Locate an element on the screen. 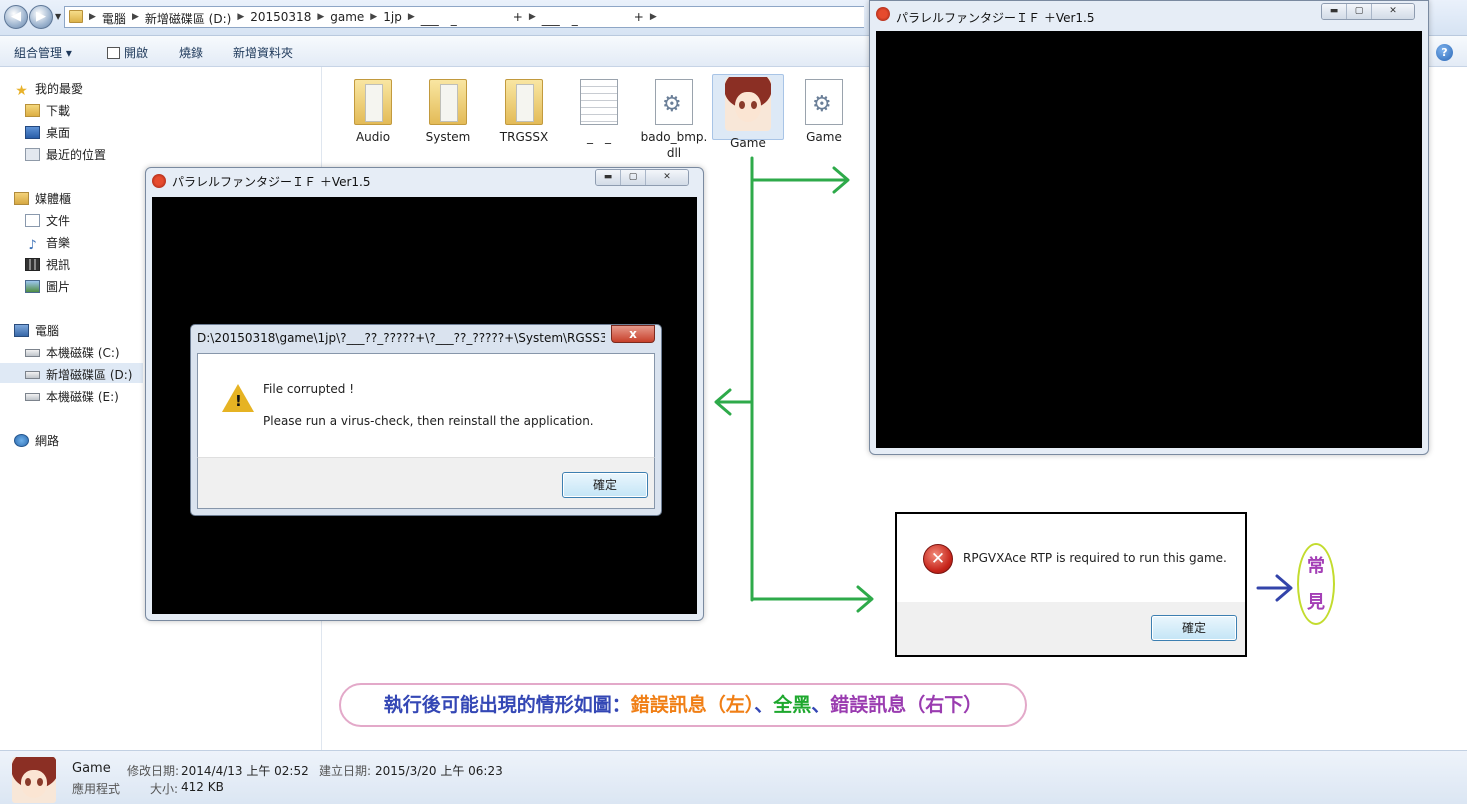 The height and width of the screenshot is (804, 1467). star-icon: ★ is located at coordinates (21, 91).